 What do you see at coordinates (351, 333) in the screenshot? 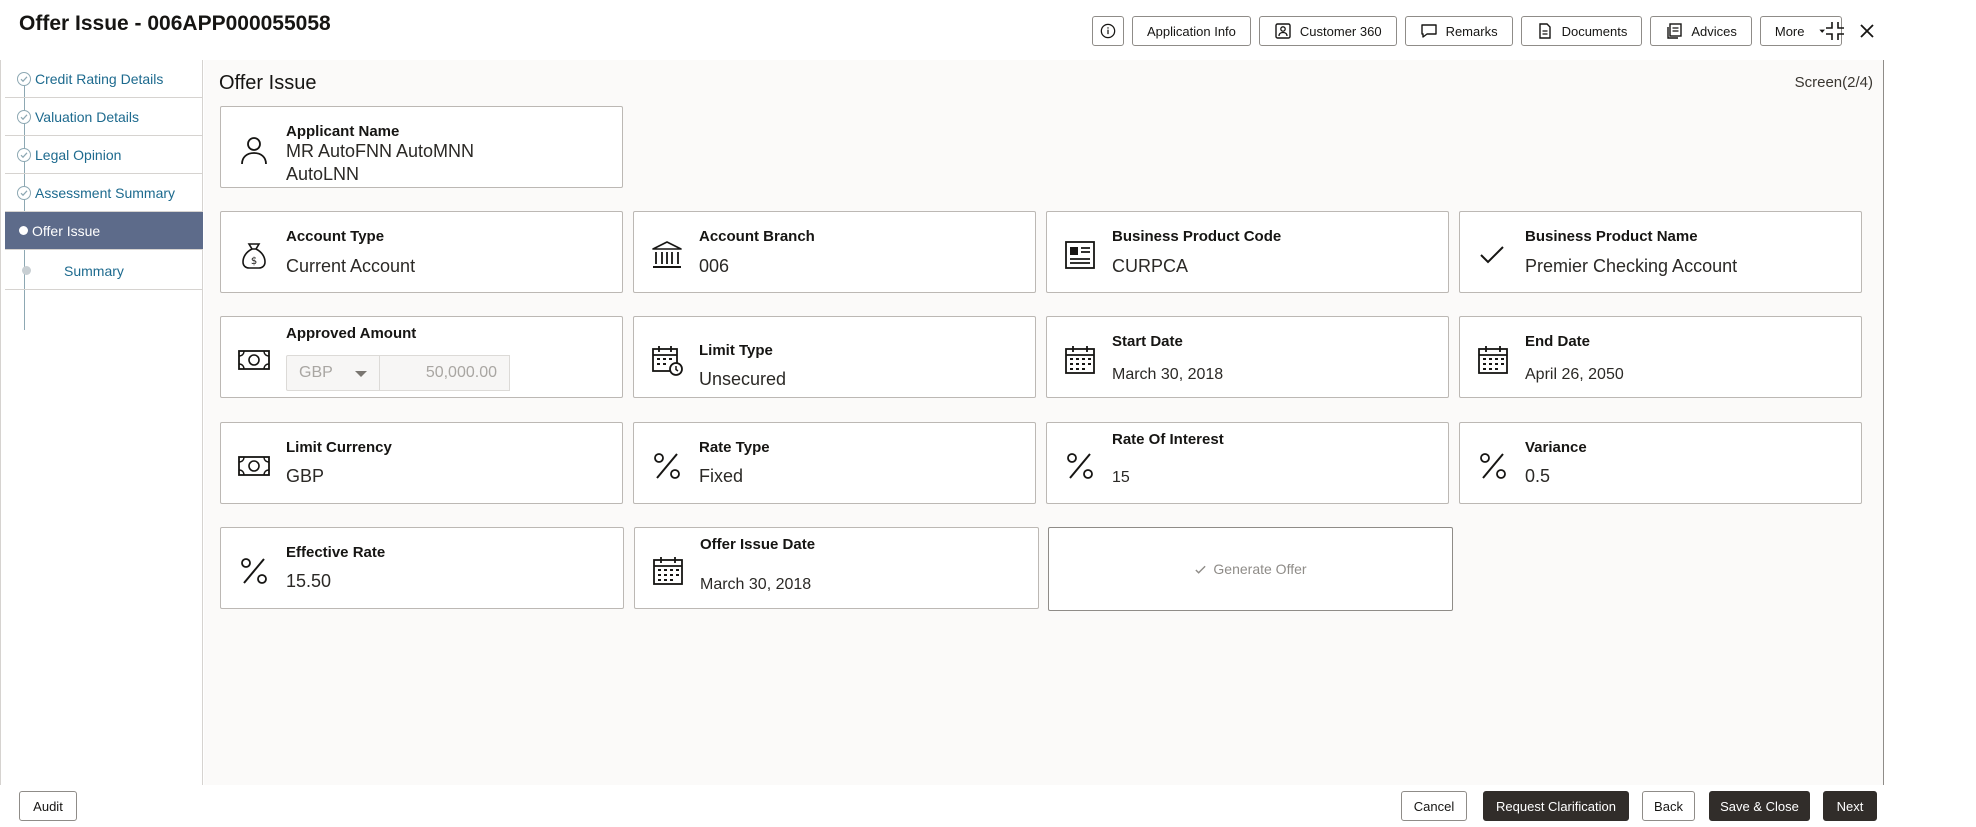
I see `approved-amount-label: Approved Amount` at bounding box center [351, 333].